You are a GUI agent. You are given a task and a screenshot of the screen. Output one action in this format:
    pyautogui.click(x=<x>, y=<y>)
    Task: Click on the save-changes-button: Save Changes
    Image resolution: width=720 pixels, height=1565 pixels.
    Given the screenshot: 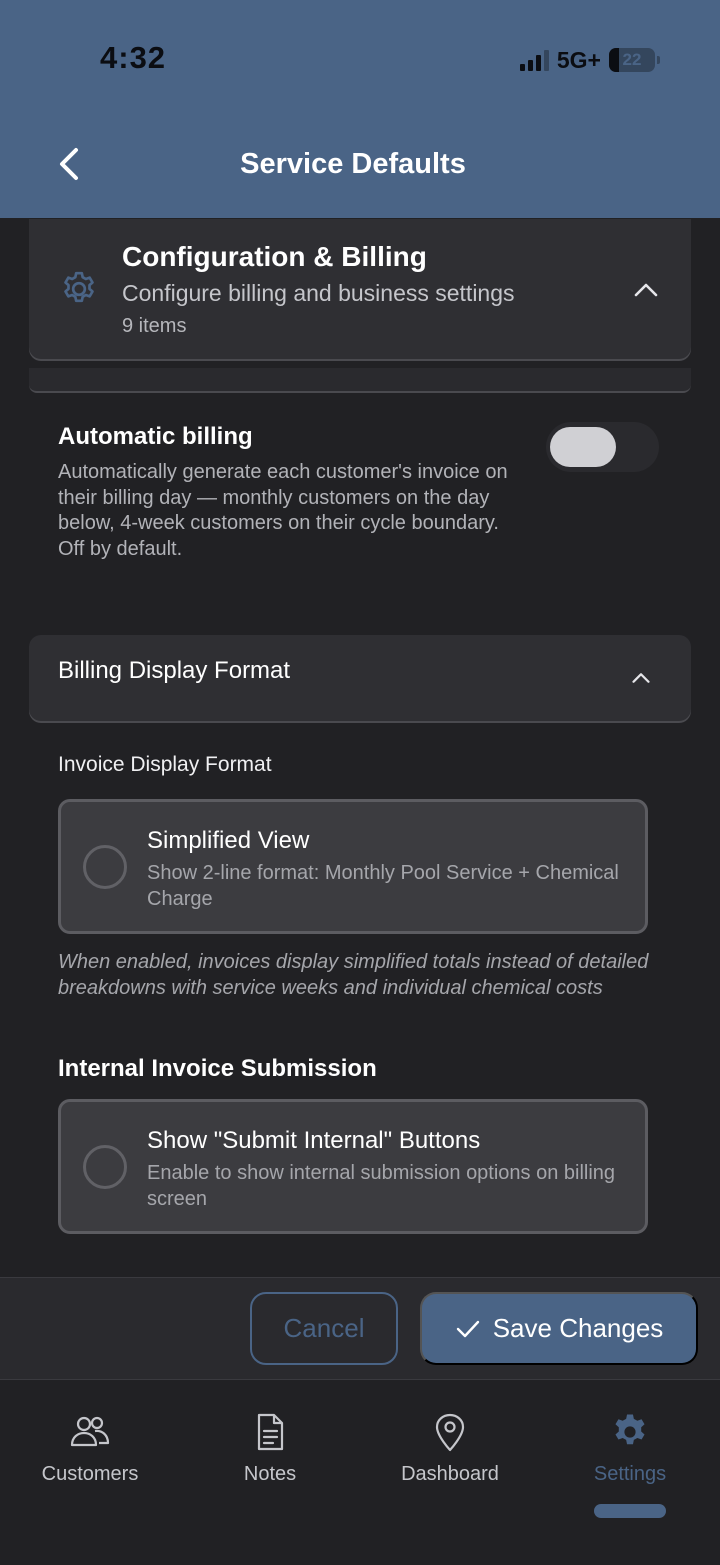 What is the action you would take?
    pyautogui.click(x=559, y=1328)
    